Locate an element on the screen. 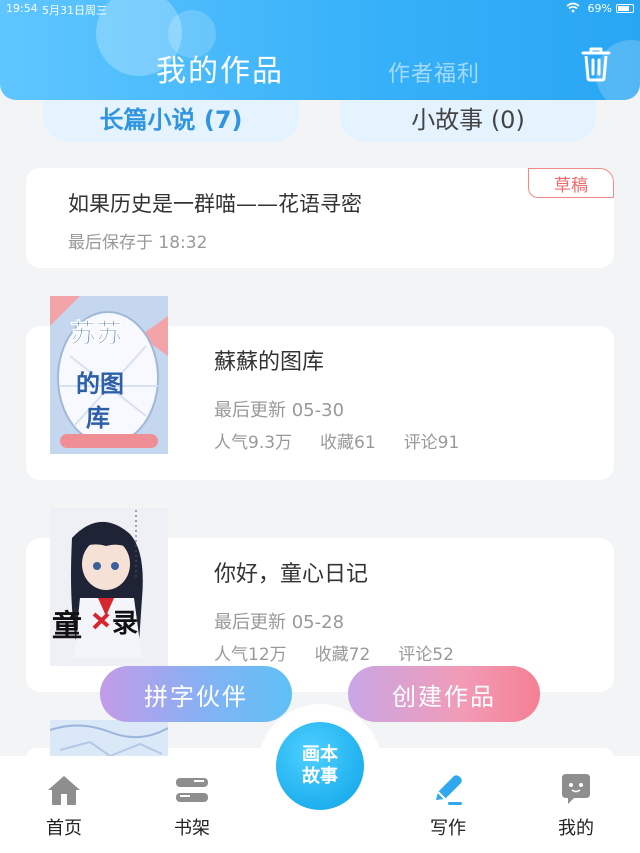  comments-stat: 评论91 is located at coordinates (431, 443).